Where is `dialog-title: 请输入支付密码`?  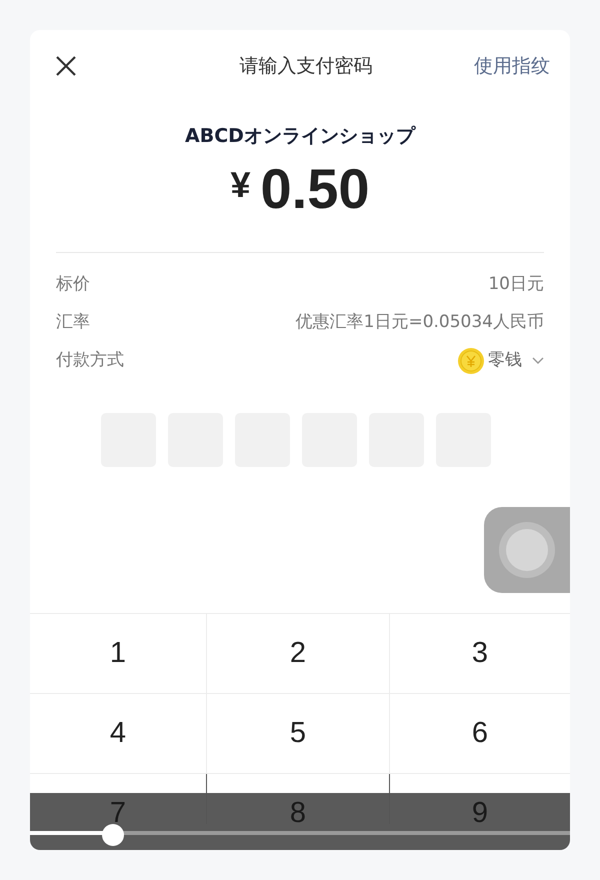
dialog-title: 请输入支付密码 is located at coordinates (306, 66).